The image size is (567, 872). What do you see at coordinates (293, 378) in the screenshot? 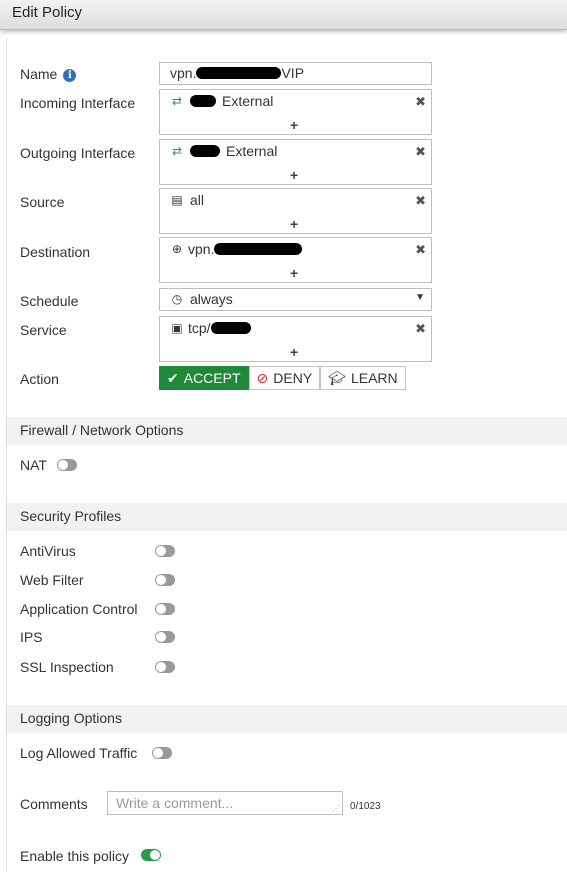
I see `deny-label: DENY` at bounding box center [293, 378].